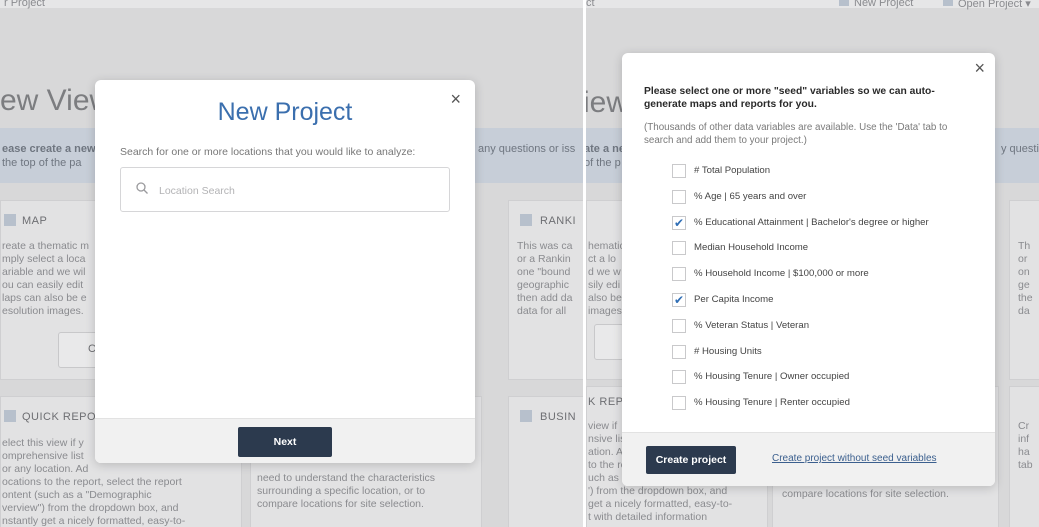 This screenshot has height=527, width=1039. Describe the element at coordinates (142, 188) in the screenshot. I see `search-icon` at that location.